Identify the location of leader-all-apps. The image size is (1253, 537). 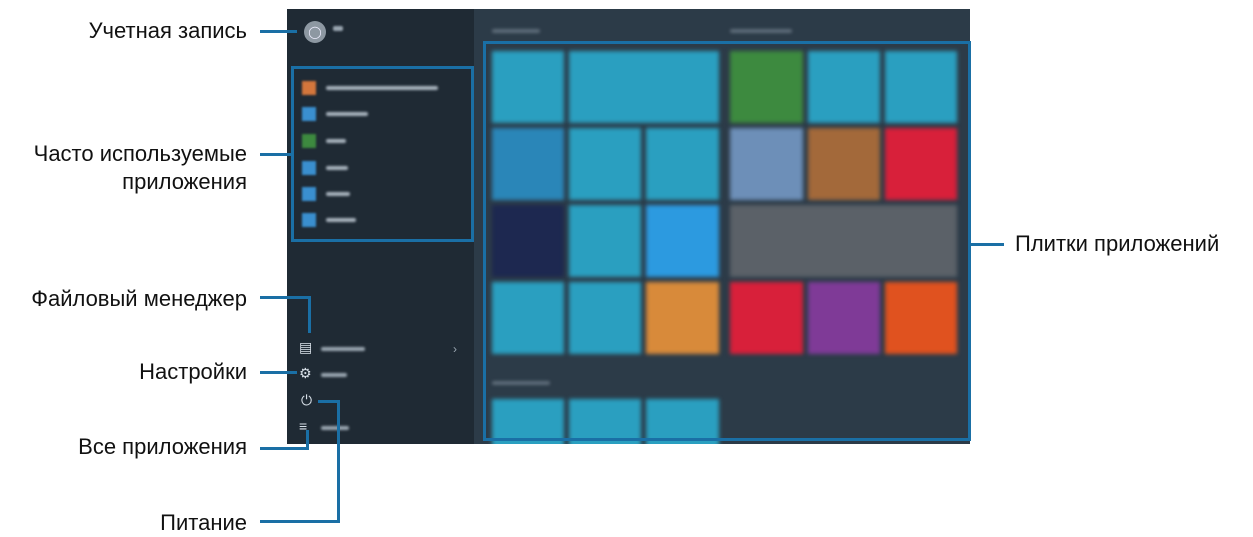
(284, 448).